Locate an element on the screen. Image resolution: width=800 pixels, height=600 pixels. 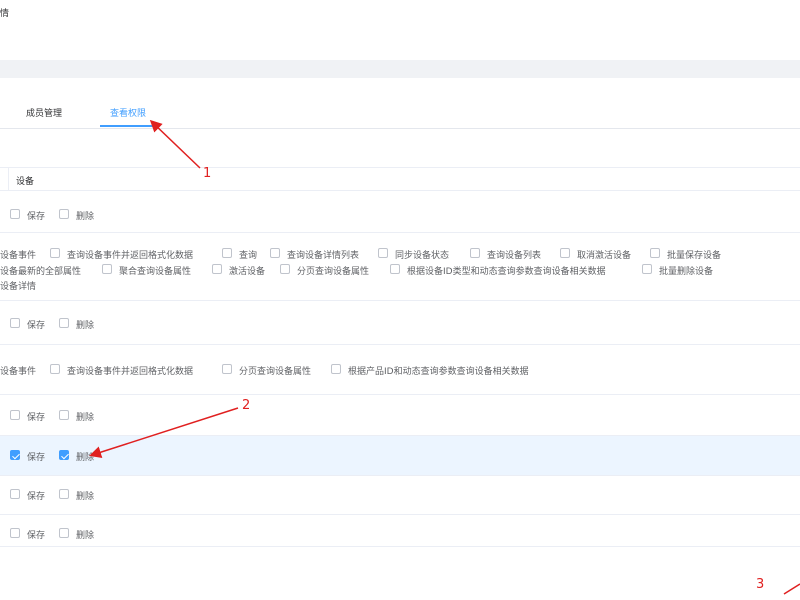
annotation-3: 3 is located at coordinates (760, 584).